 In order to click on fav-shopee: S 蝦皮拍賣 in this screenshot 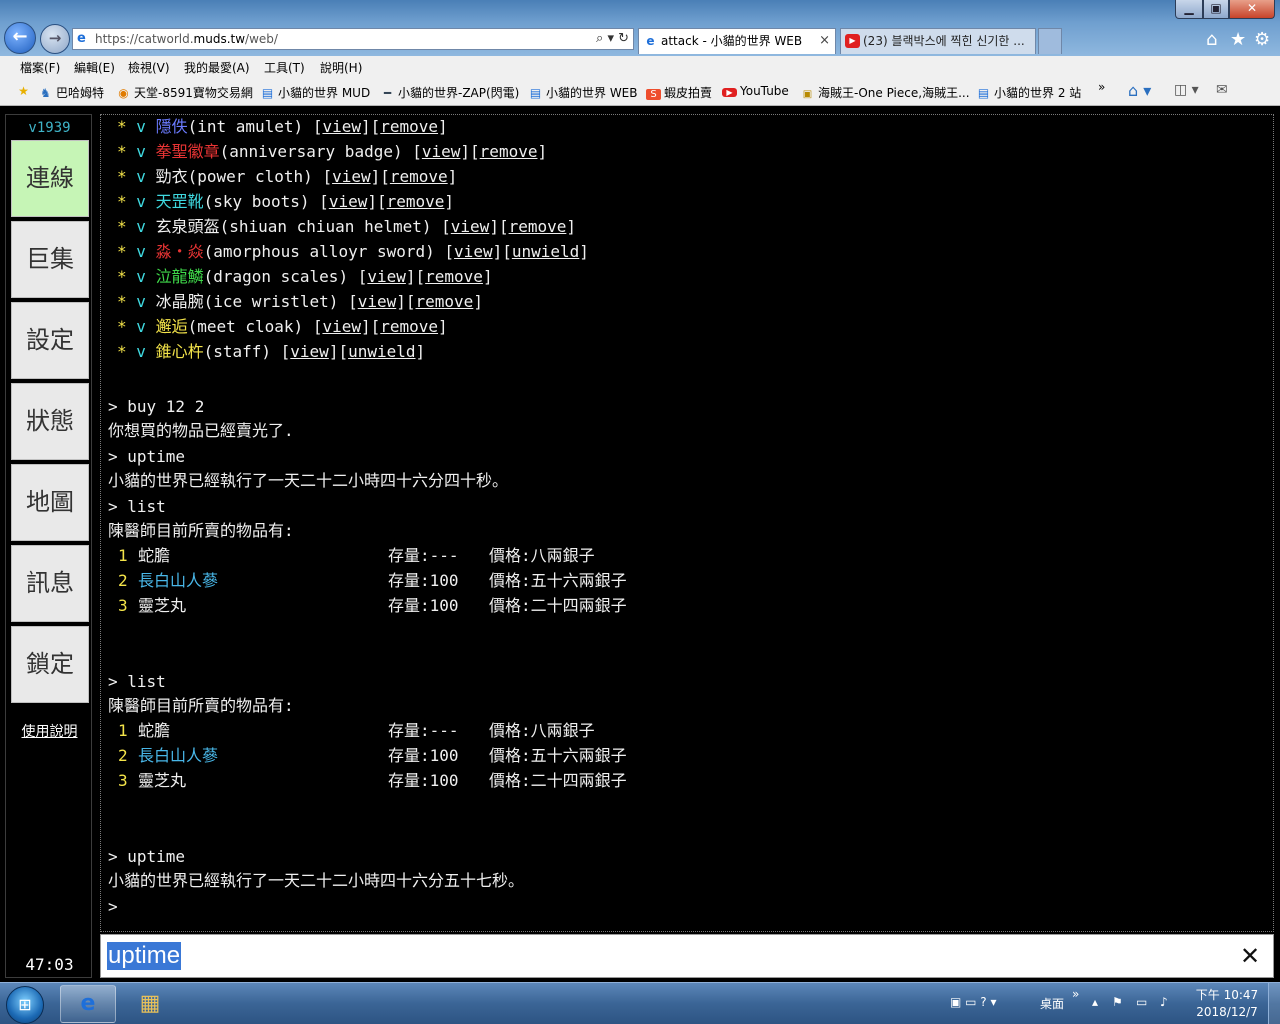, I will do `click(679, 92)`.